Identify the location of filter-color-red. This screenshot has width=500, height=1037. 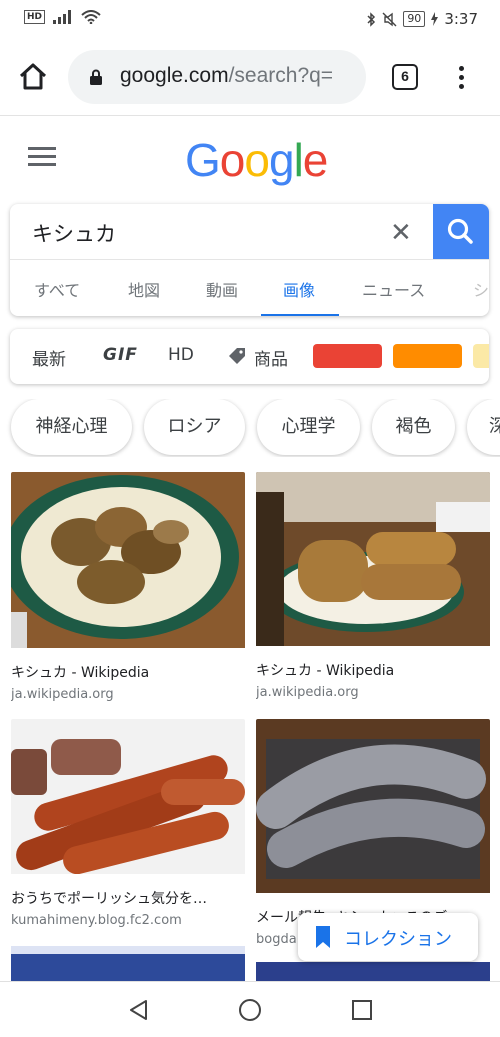
(347, 356).